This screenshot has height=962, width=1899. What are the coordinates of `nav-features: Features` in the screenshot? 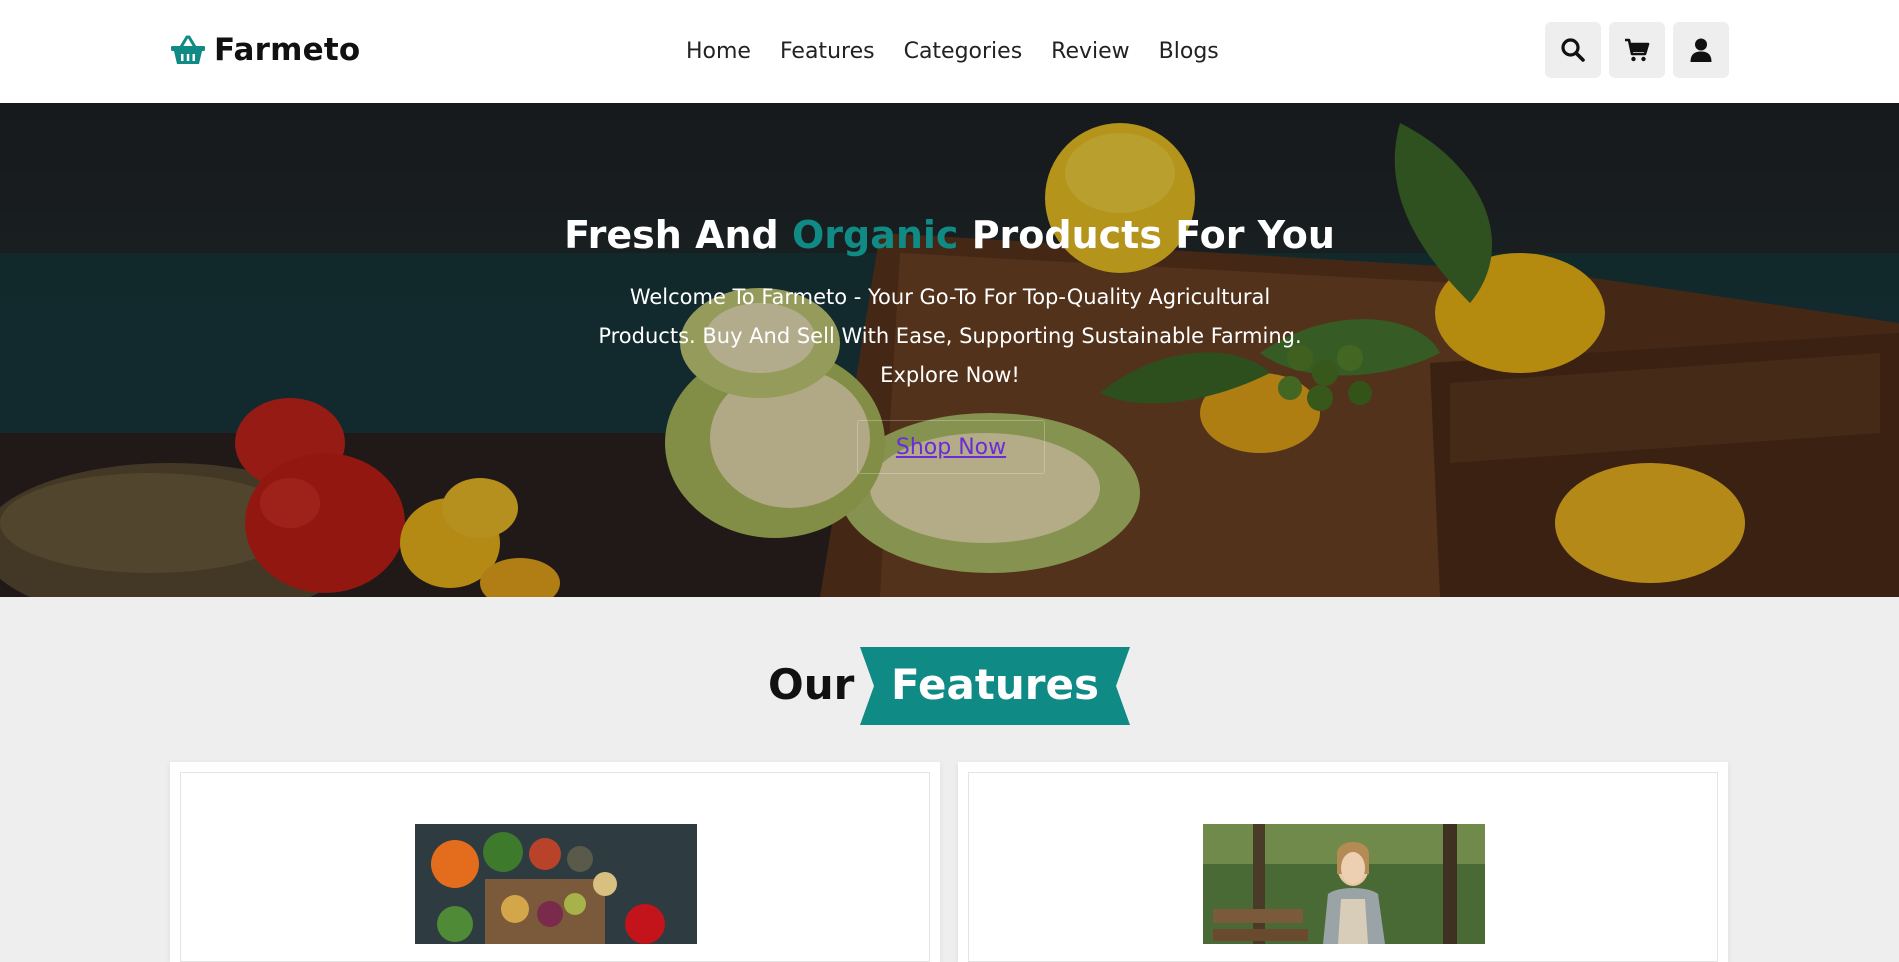 It's located at (827, 51).